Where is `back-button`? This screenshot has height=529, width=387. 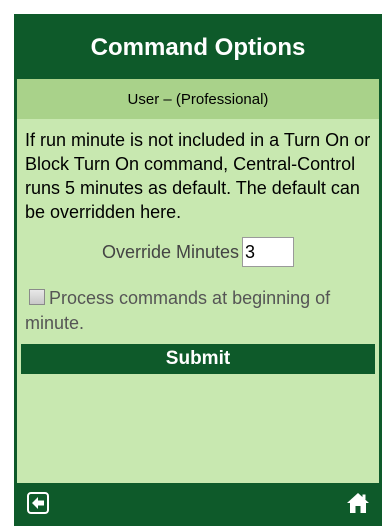 back-button is located at coordinates (38, 503).